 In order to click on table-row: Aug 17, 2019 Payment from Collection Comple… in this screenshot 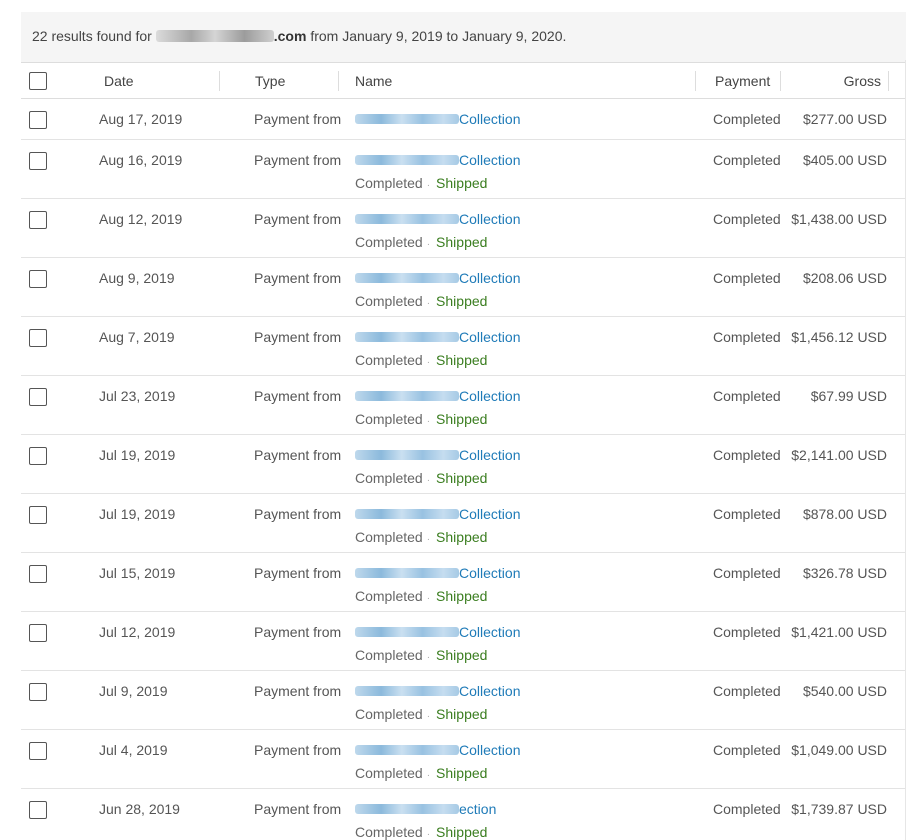, I will do `click(463, 119)`.